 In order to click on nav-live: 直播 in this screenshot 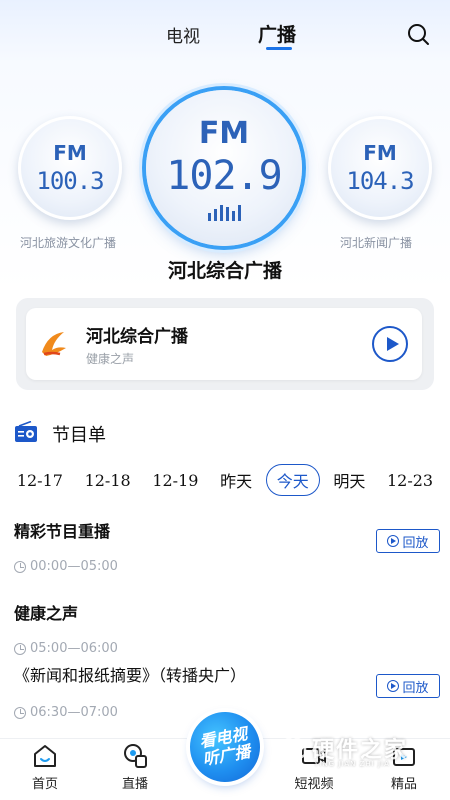, I will do `click(135, 767)`.